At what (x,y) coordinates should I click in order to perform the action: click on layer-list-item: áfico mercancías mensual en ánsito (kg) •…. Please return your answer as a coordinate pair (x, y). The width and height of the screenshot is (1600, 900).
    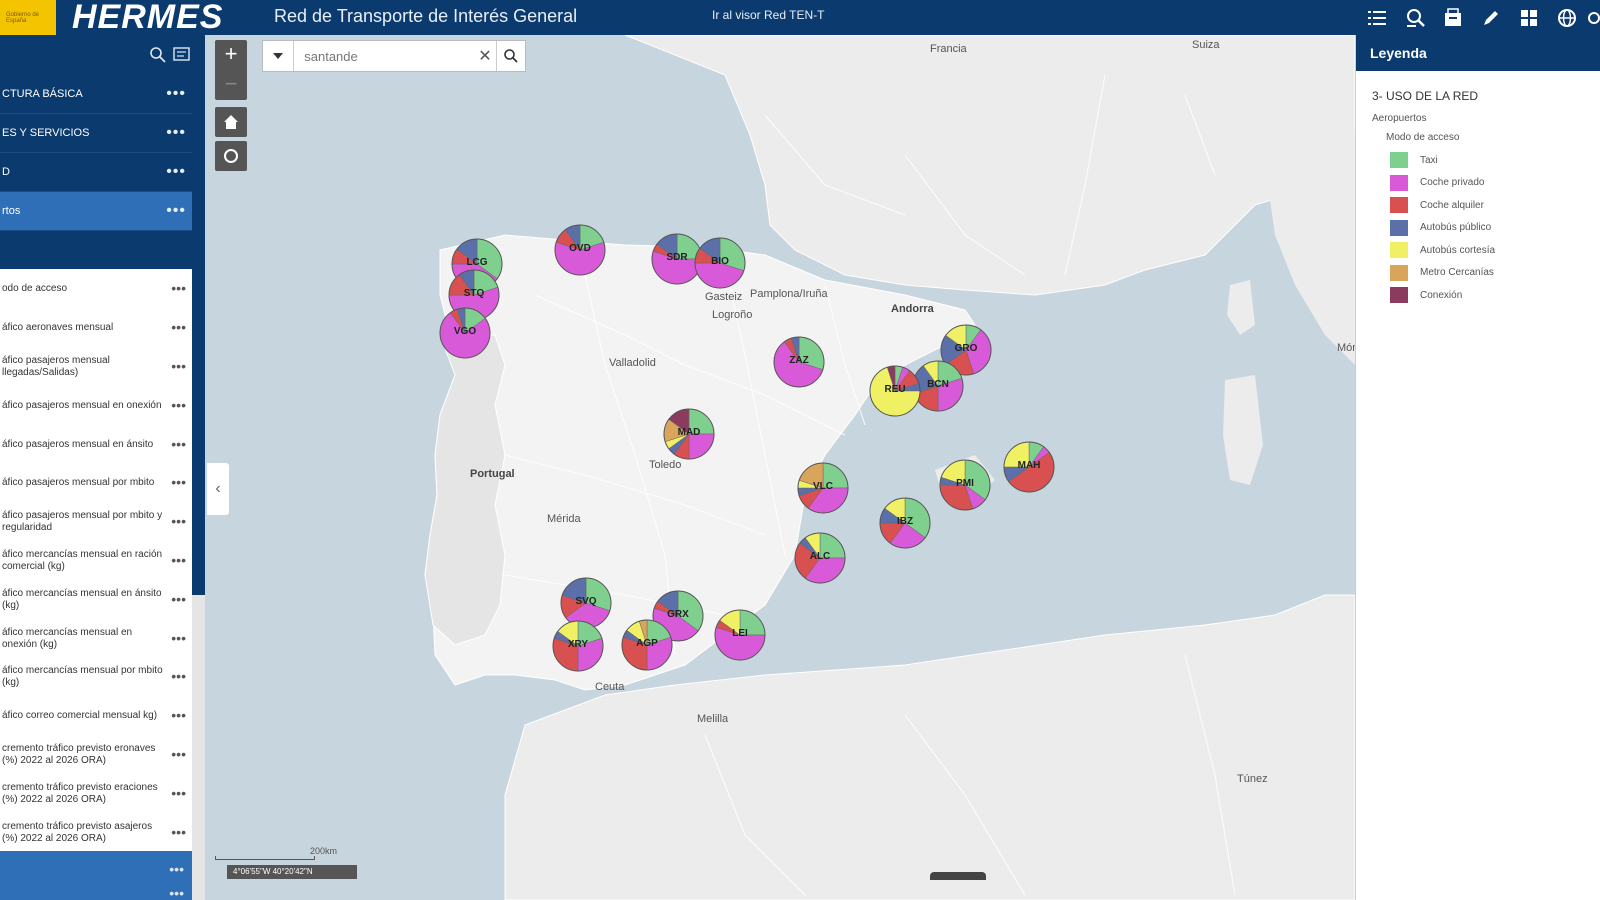
    Looking at the image, I should click on (96, 598).